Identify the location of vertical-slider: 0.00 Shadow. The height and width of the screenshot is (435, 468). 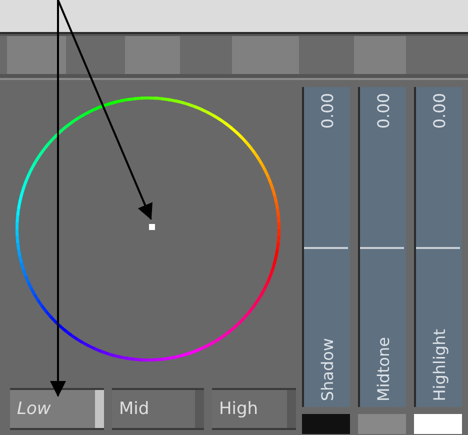
(326, 247).